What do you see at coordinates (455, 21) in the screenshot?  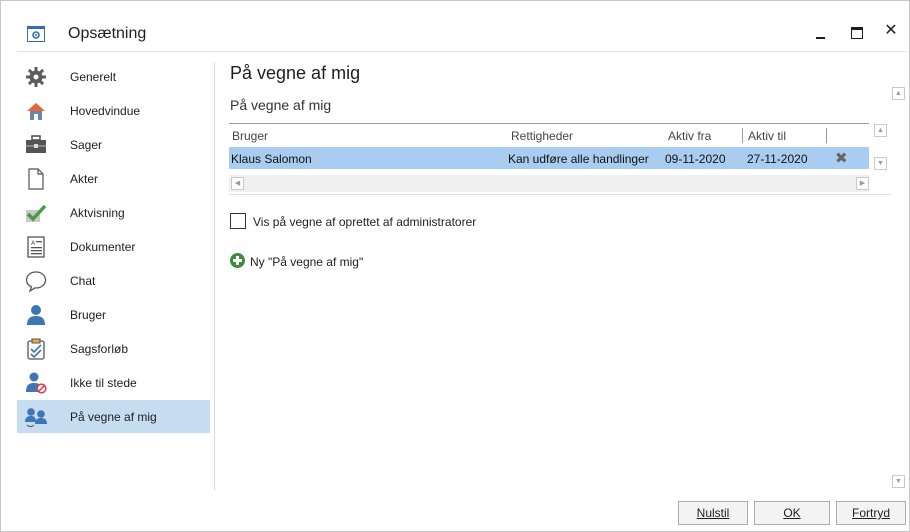 I see `title-bar: Opsætning ✕` at bounding box center [455, 21].